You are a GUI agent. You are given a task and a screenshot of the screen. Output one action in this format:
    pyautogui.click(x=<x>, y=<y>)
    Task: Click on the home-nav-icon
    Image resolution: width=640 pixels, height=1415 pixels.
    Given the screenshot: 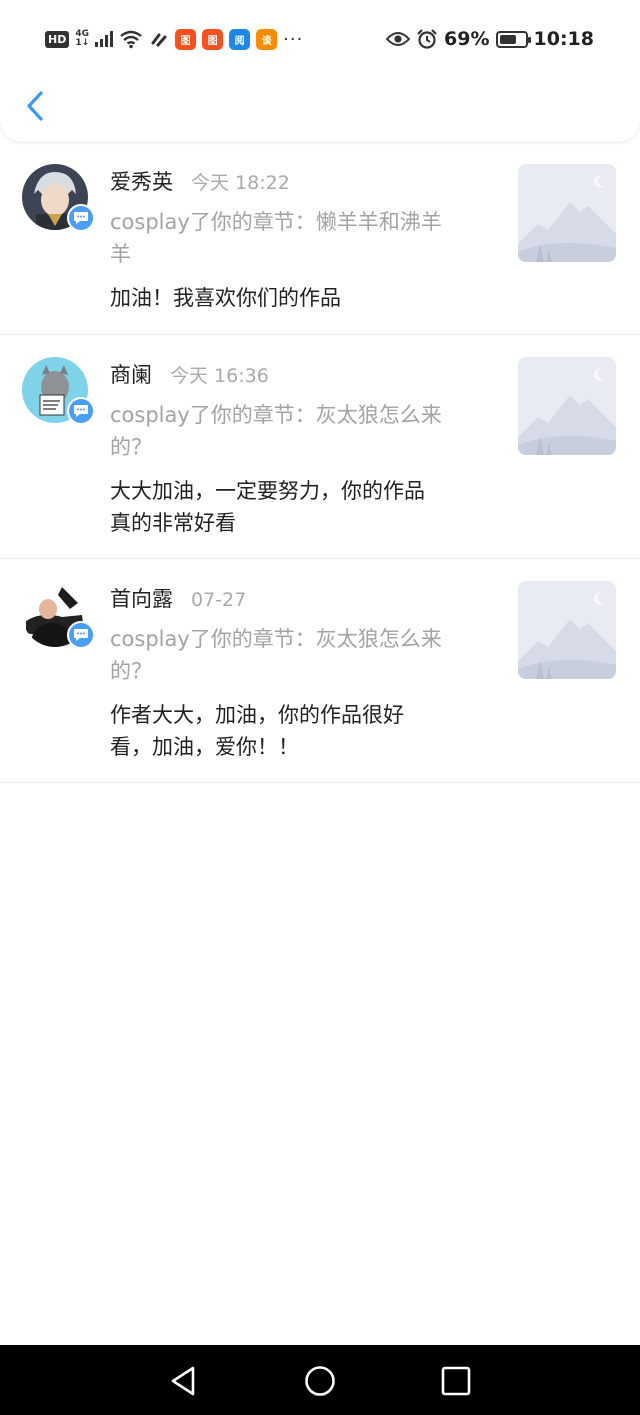 What is the action you would take?
    pyautogui.click(x=320, y=1381)
    